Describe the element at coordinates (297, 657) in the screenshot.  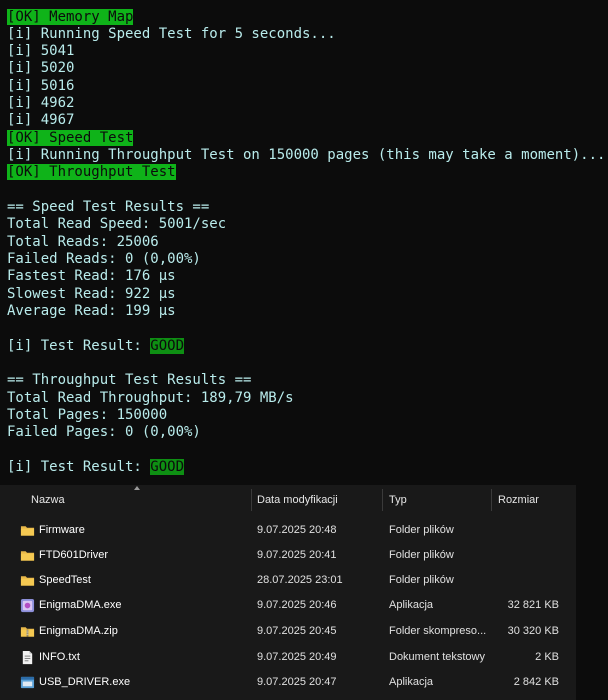
I see `file-date: 9.07.2025 20:49` at that location.